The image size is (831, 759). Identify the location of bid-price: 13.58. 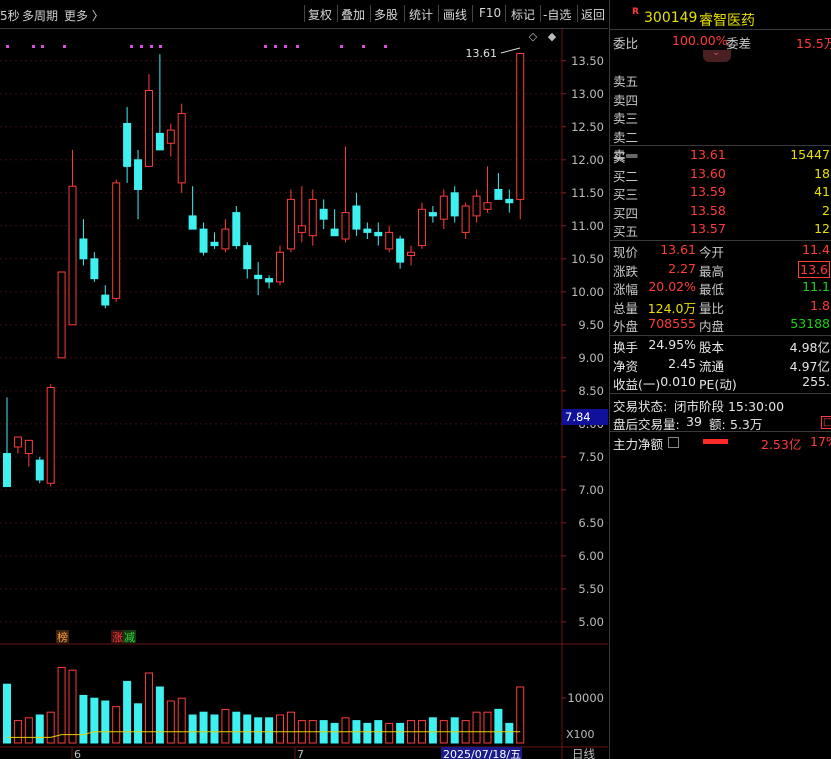
(708, 210).